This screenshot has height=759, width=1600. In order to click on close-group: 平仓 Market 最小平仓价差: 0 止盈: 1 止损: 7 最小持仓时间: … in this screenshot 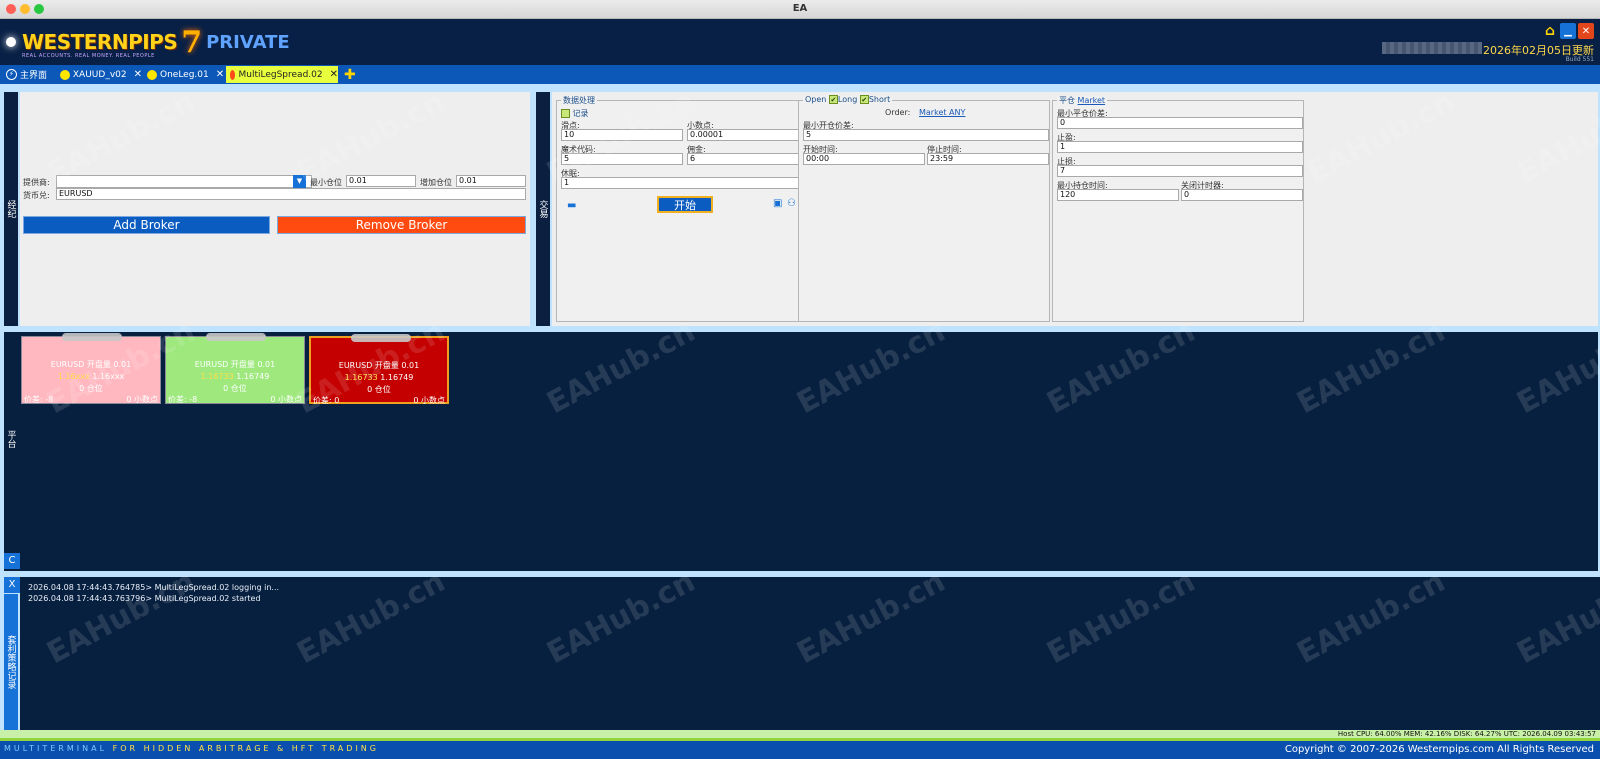, I will do `click(1178, 208)`.